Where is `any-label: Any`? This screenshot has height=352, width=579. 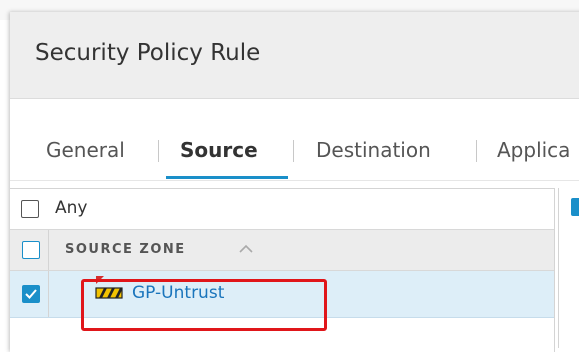 any-label: Any is located at coordinates (71, 208).